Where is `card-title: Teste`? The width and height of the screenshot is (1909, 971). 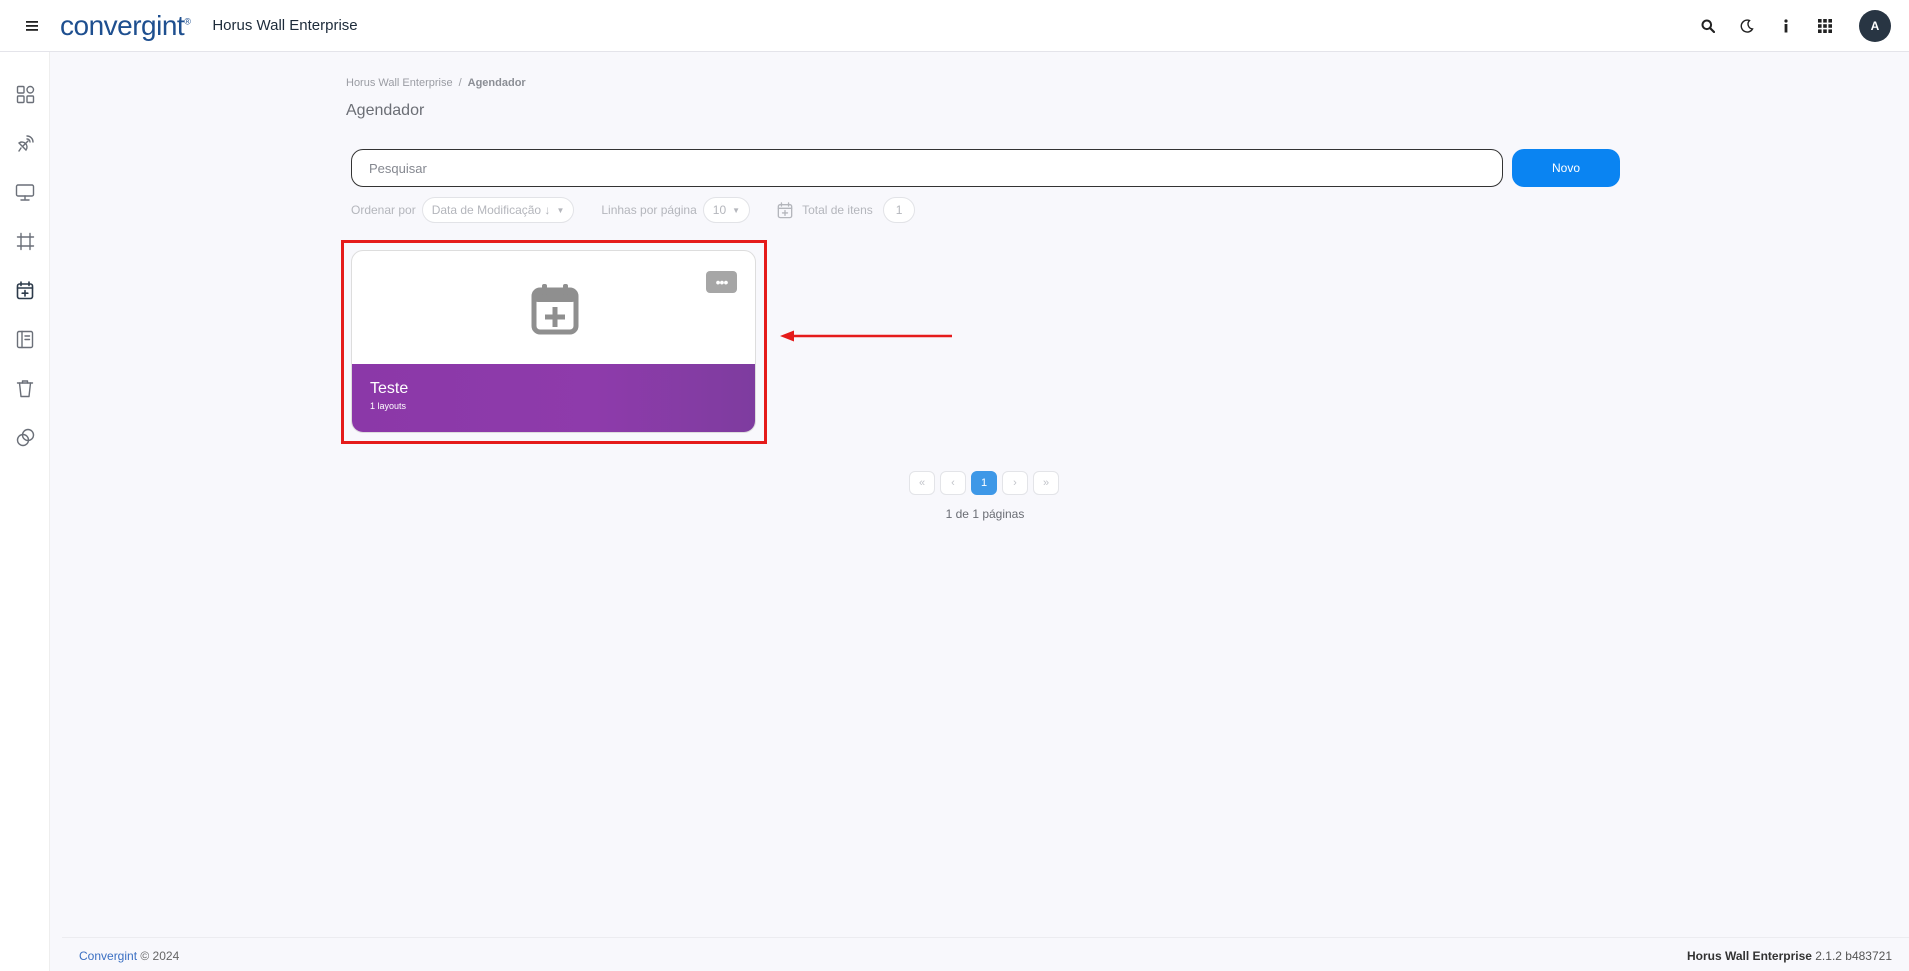
card-title: Teste is located at coordinates (389, 388).